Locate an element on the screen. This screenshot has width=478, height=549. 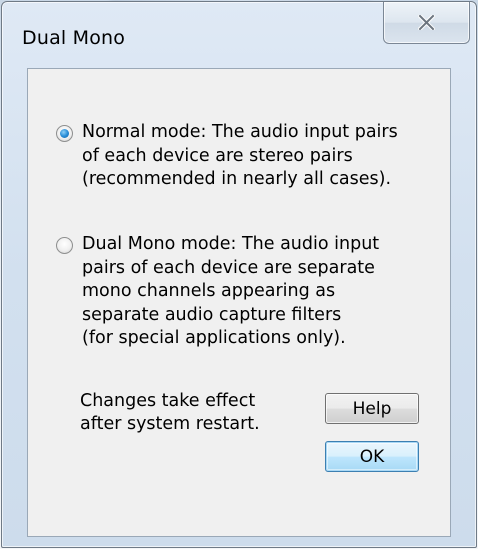
dual-mono-line-3: mono channels appearing as is located at coordinates (209, 291).